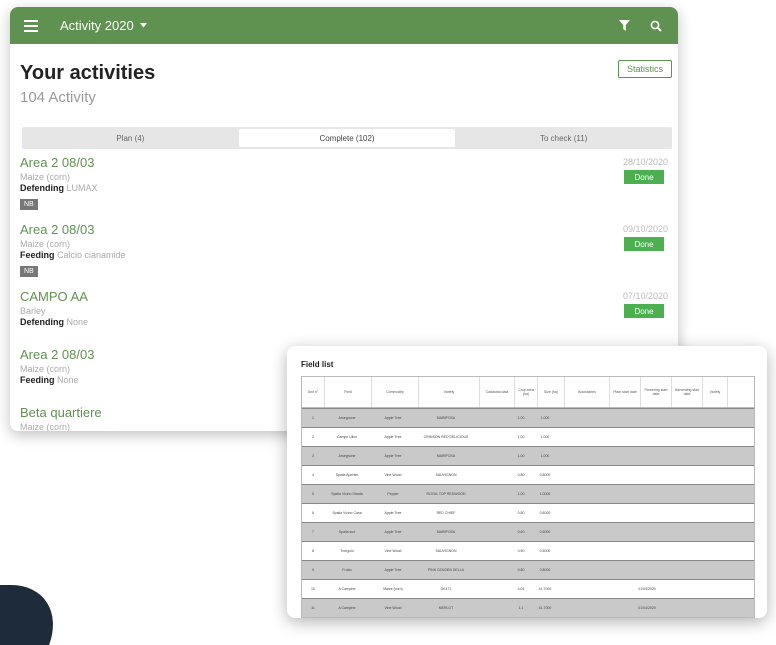  What do you see at coordinates (313, 608) in the screenshot?
I see `table-cell: 11` at bounding box center [313, 608].